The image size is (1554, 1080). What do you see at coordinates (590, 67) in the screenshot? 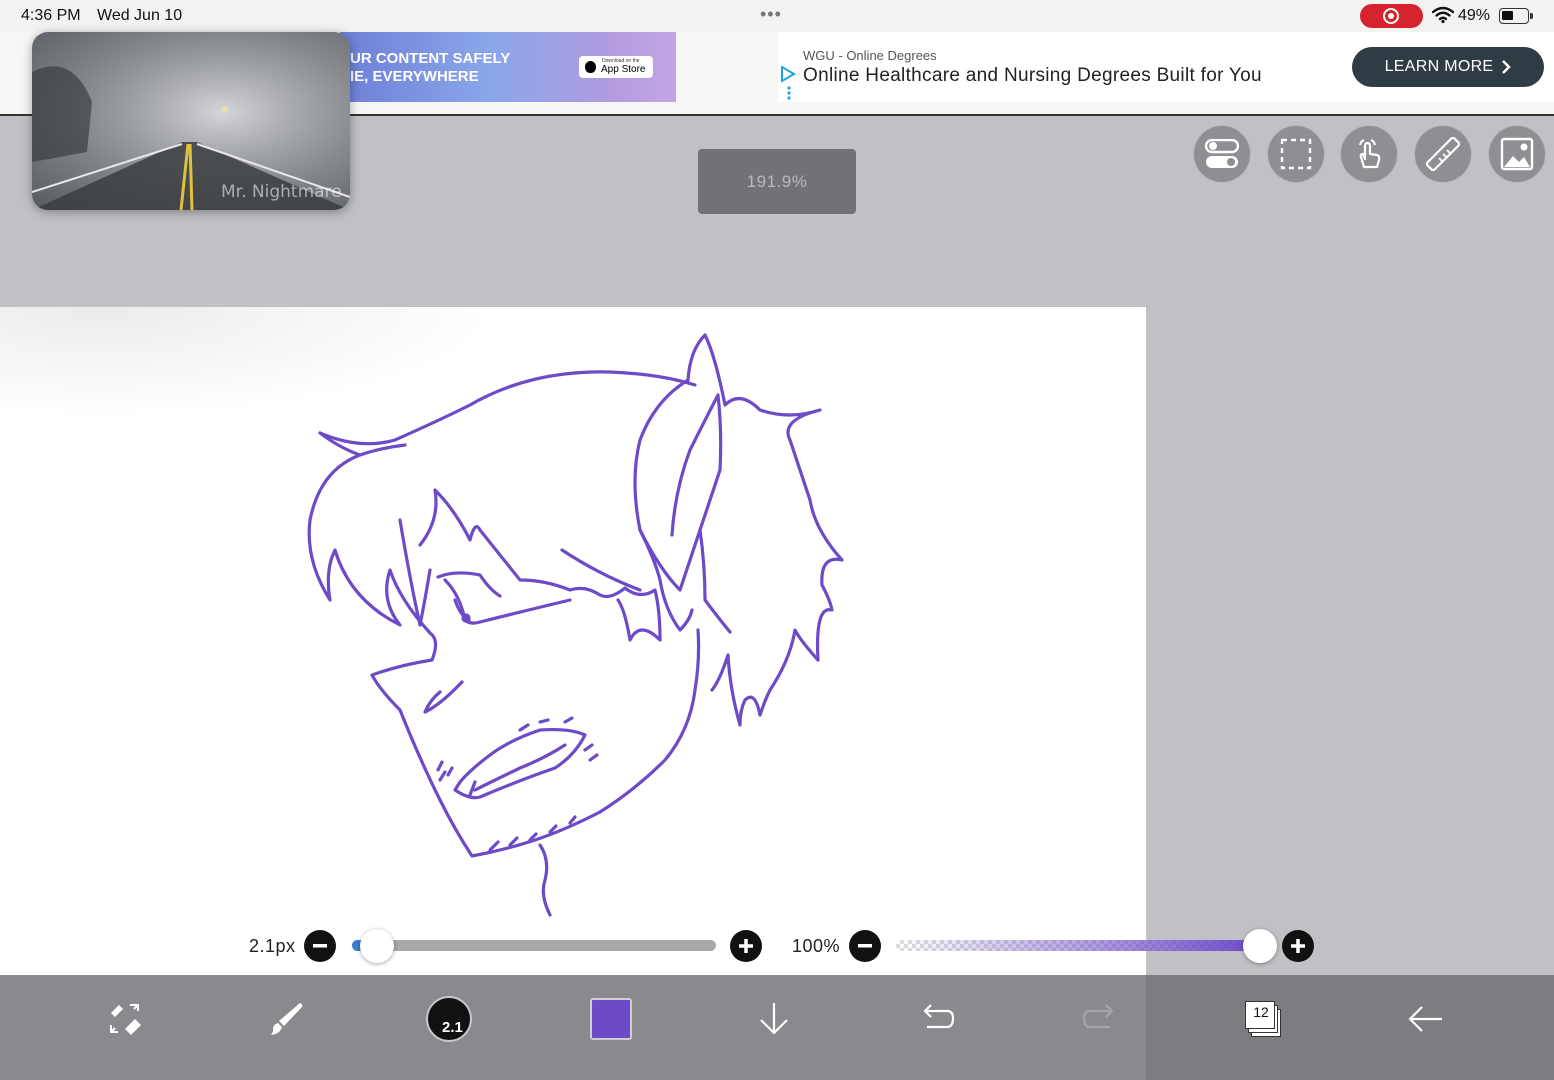
I see `apple-icon` at bounding box center [590, 67].